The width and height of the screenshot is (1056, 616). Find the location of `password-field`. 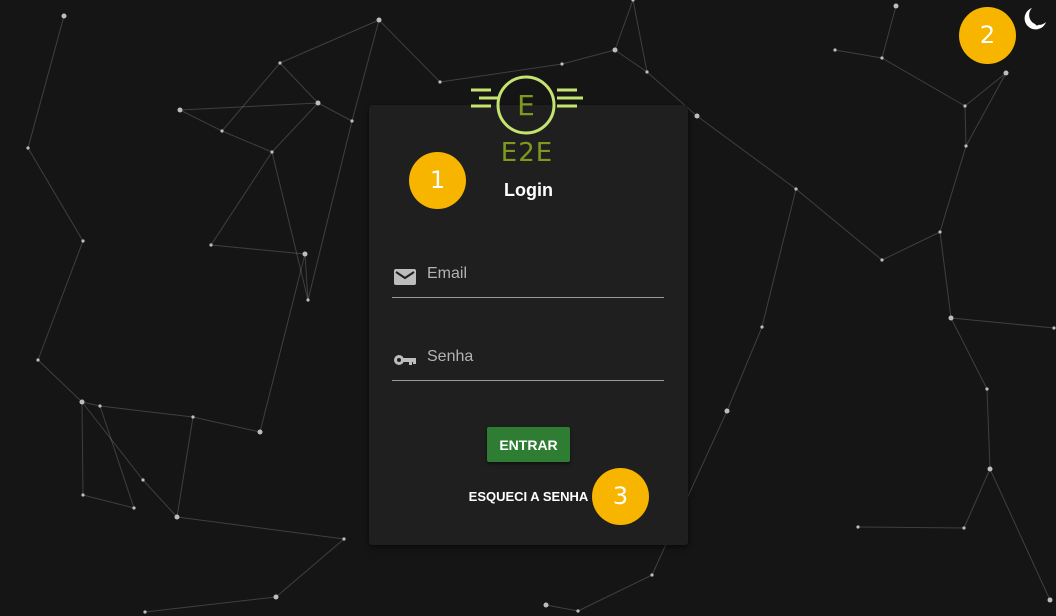

password-field is located at coordinates (528, 360).